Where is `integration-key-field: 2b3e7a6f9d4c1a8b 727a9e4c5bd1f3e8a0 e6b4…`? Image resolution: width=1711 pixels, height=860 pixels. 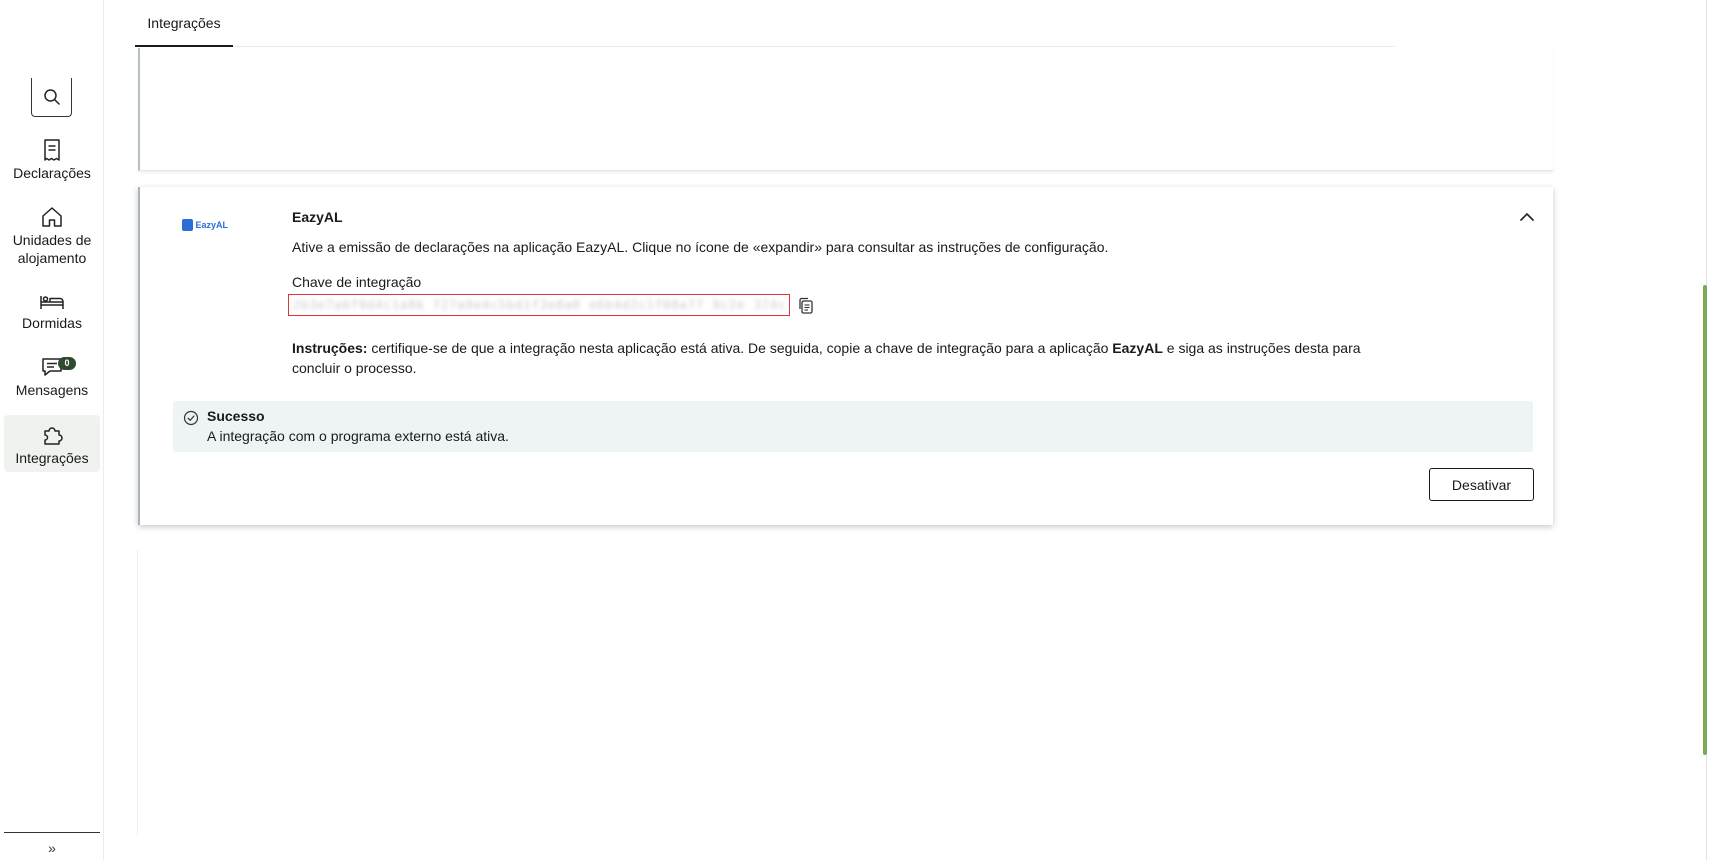
integration-key-field: 2b3e7a6f9d4c1a8b 727a9e4c5bd1f3e8a0 e6b4… is located at coordinates (539, 305).